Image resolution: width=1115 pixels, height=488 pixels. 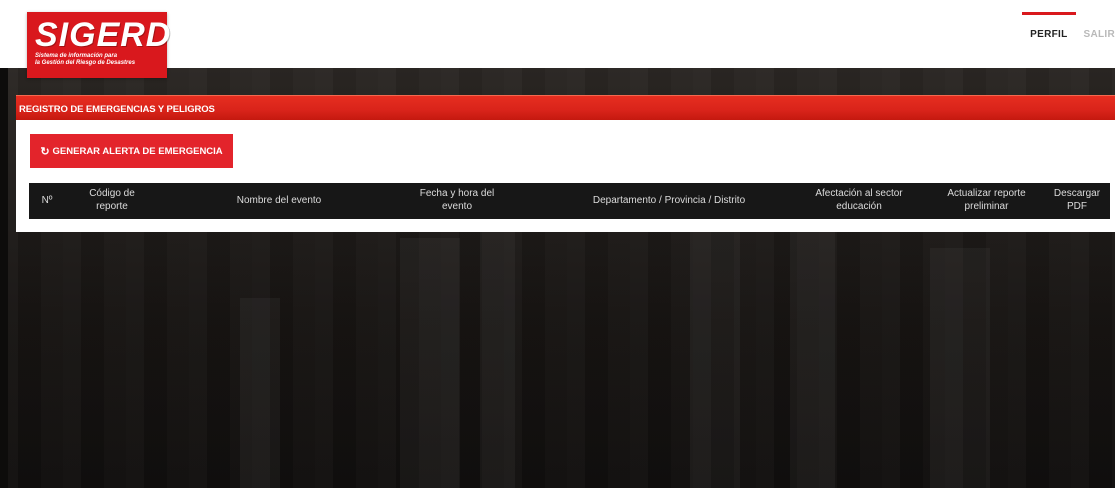 I want to click on column-header-fecha: Fecha y hora del evento, so click(x=457, y=200).